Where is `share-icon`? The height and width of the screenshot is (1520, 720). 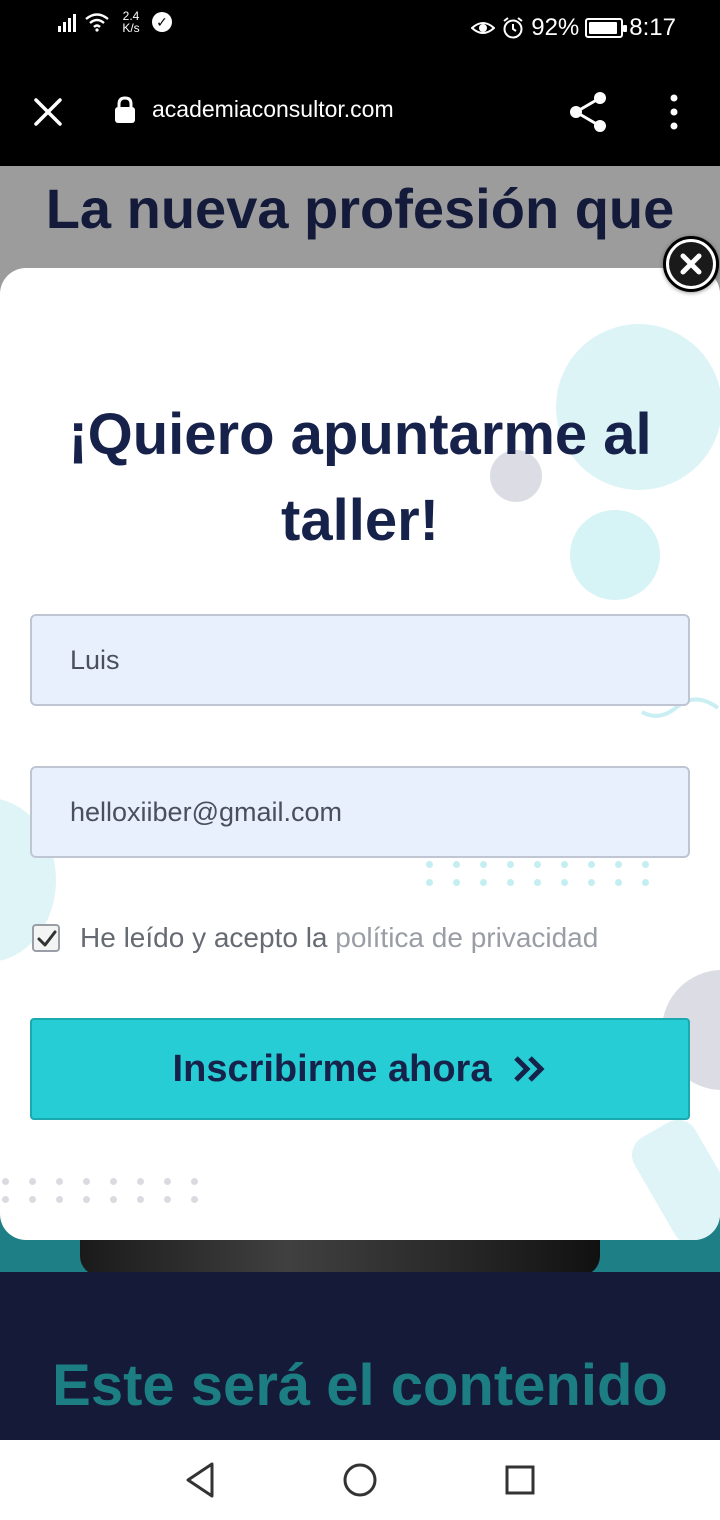 share-icon is located at coordinates (588, 112).